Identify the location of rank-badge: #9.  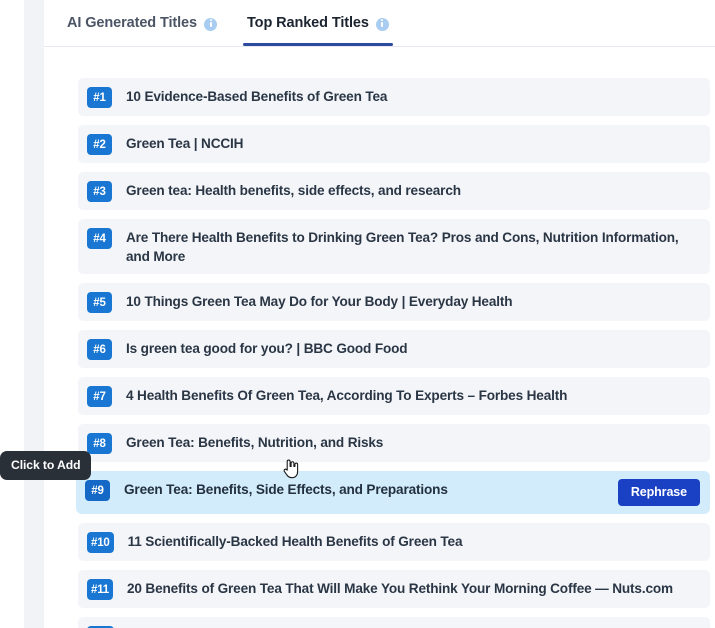
(97, 490).